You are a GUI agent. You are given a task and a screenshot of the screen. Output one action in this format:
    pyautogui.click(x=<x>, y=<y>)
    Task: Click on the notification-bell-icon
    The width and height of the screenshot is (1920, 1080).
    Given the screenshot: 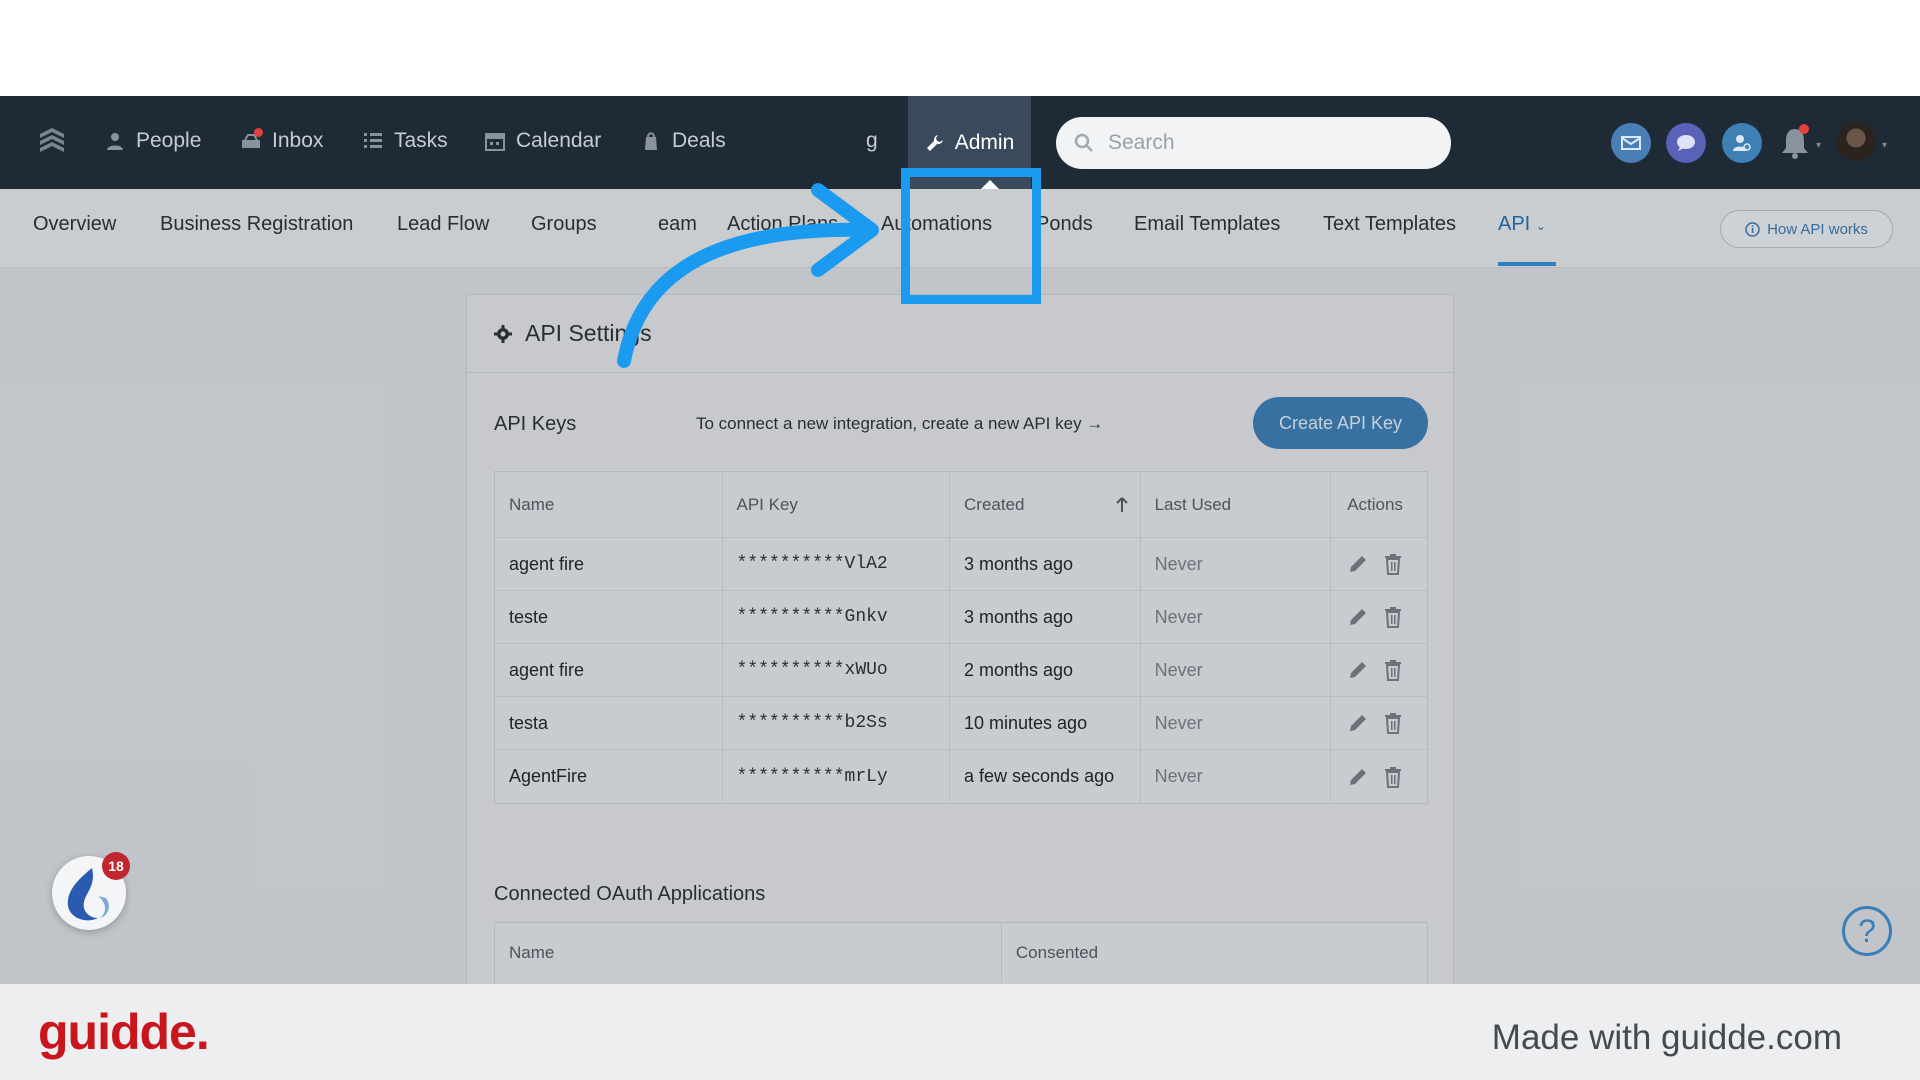 What is the action you would take?
    pyautogui.click(x=1795, y=143)
    